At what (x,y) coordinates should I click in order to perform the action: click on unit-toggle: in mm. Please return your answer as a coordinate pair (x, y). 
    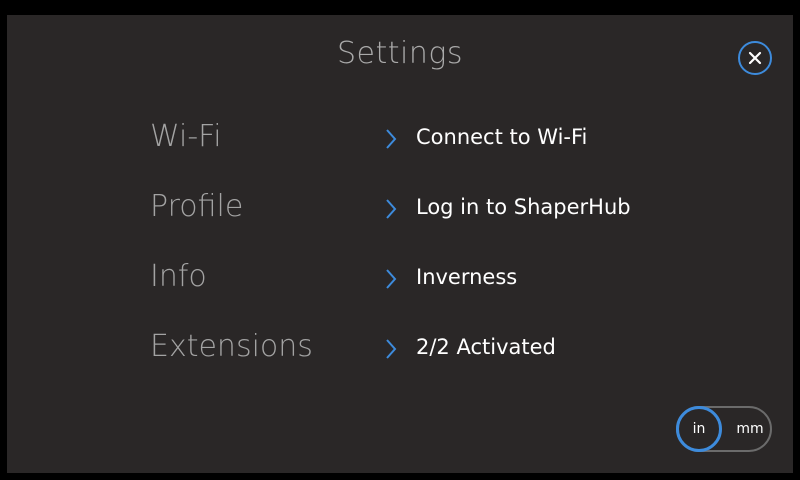
    Looking at the image, I should click on (724, 429).